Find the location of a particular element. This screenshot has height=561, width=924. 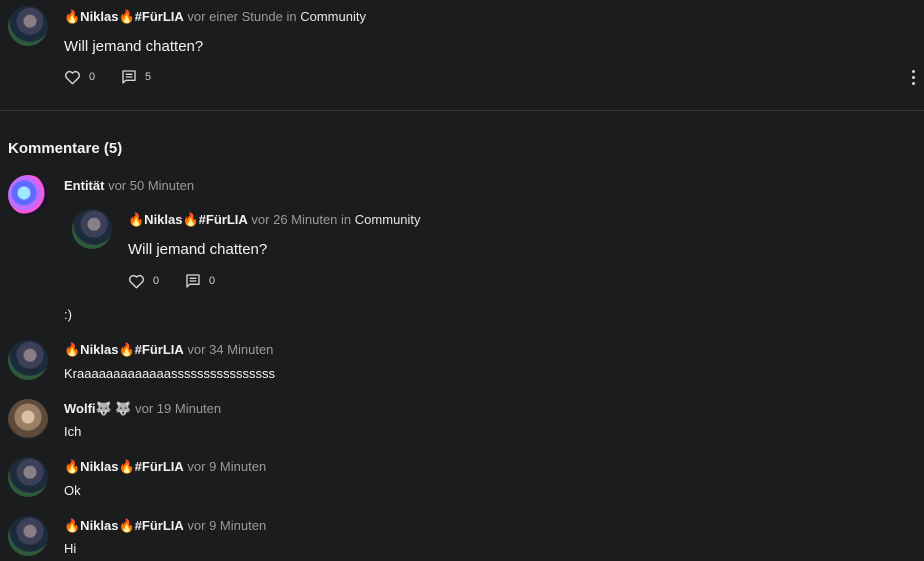

section-divider is located at coordinates (462, 110).